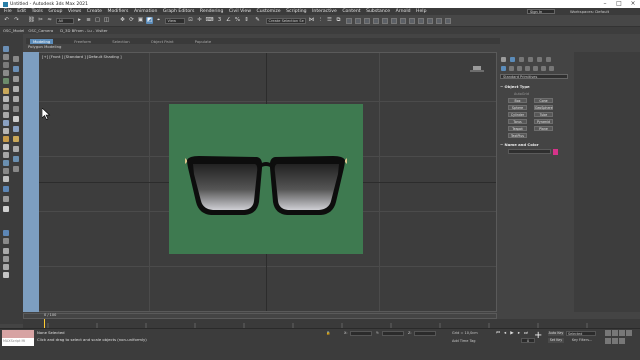 The width and height of the screenshot is (640, 360). What do you see at coordinates (94, 11) in the screenshot?
I see `menu-create: Create` at bounding box center [94, 11].